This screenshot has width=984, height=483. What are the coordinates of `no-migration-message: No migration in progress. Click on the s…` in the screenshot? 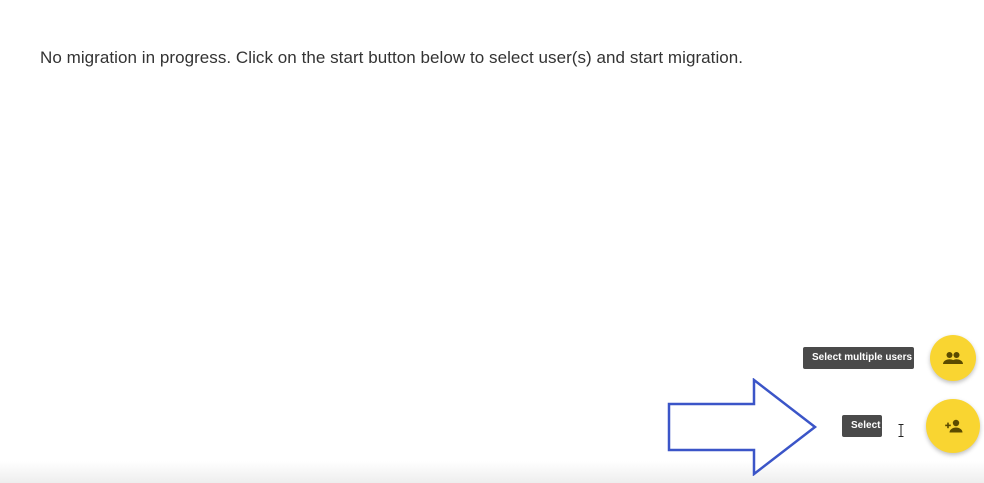 It's located at (392, 57).